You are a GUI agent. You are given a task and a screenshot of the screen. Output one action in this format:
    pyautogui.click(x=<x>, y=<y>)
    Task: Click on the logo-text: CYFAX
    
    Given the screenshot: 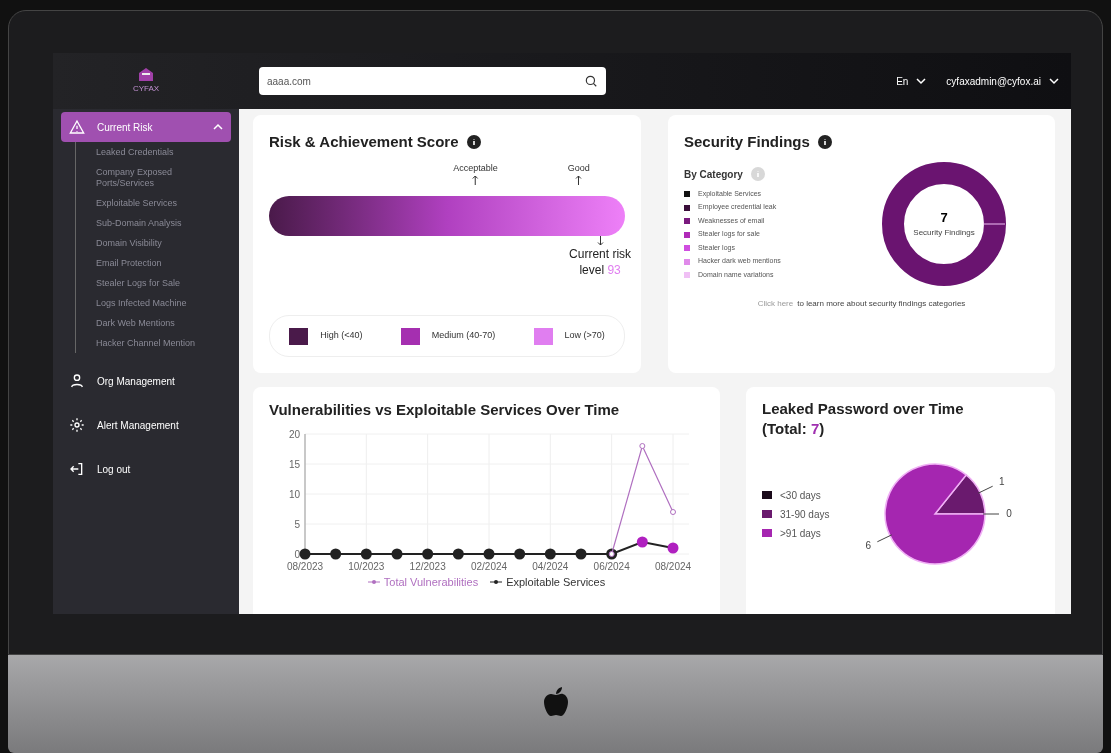 What is the action you would take?
    pyautogui.click(x=146, y=89)
    